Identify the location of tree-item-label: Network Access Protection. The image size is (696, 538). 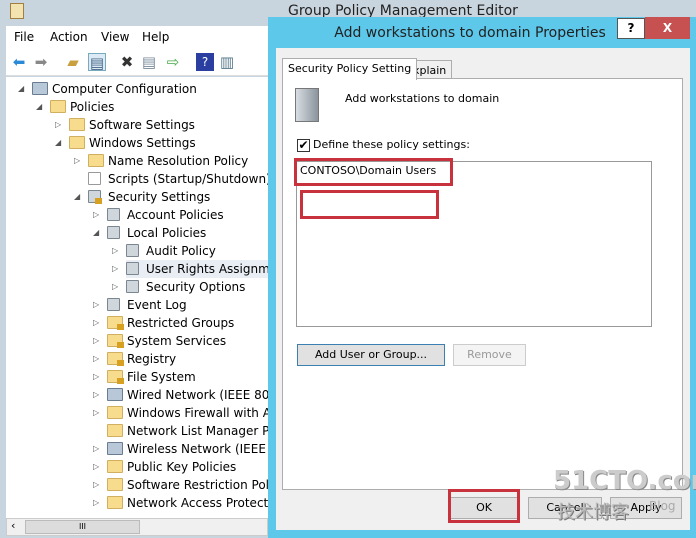
(207, 503).